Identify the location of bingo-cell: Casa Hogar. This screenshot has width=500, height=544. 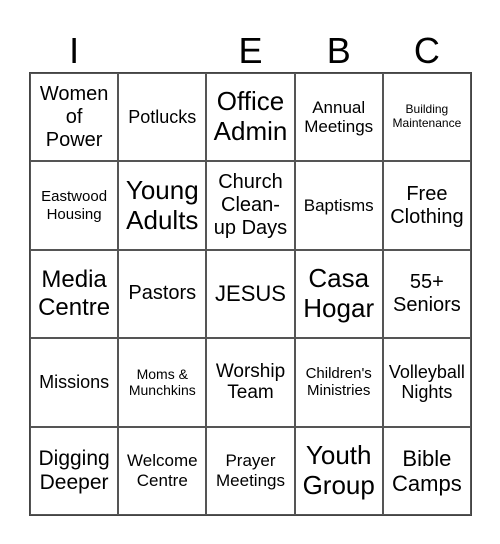
(338, 294).